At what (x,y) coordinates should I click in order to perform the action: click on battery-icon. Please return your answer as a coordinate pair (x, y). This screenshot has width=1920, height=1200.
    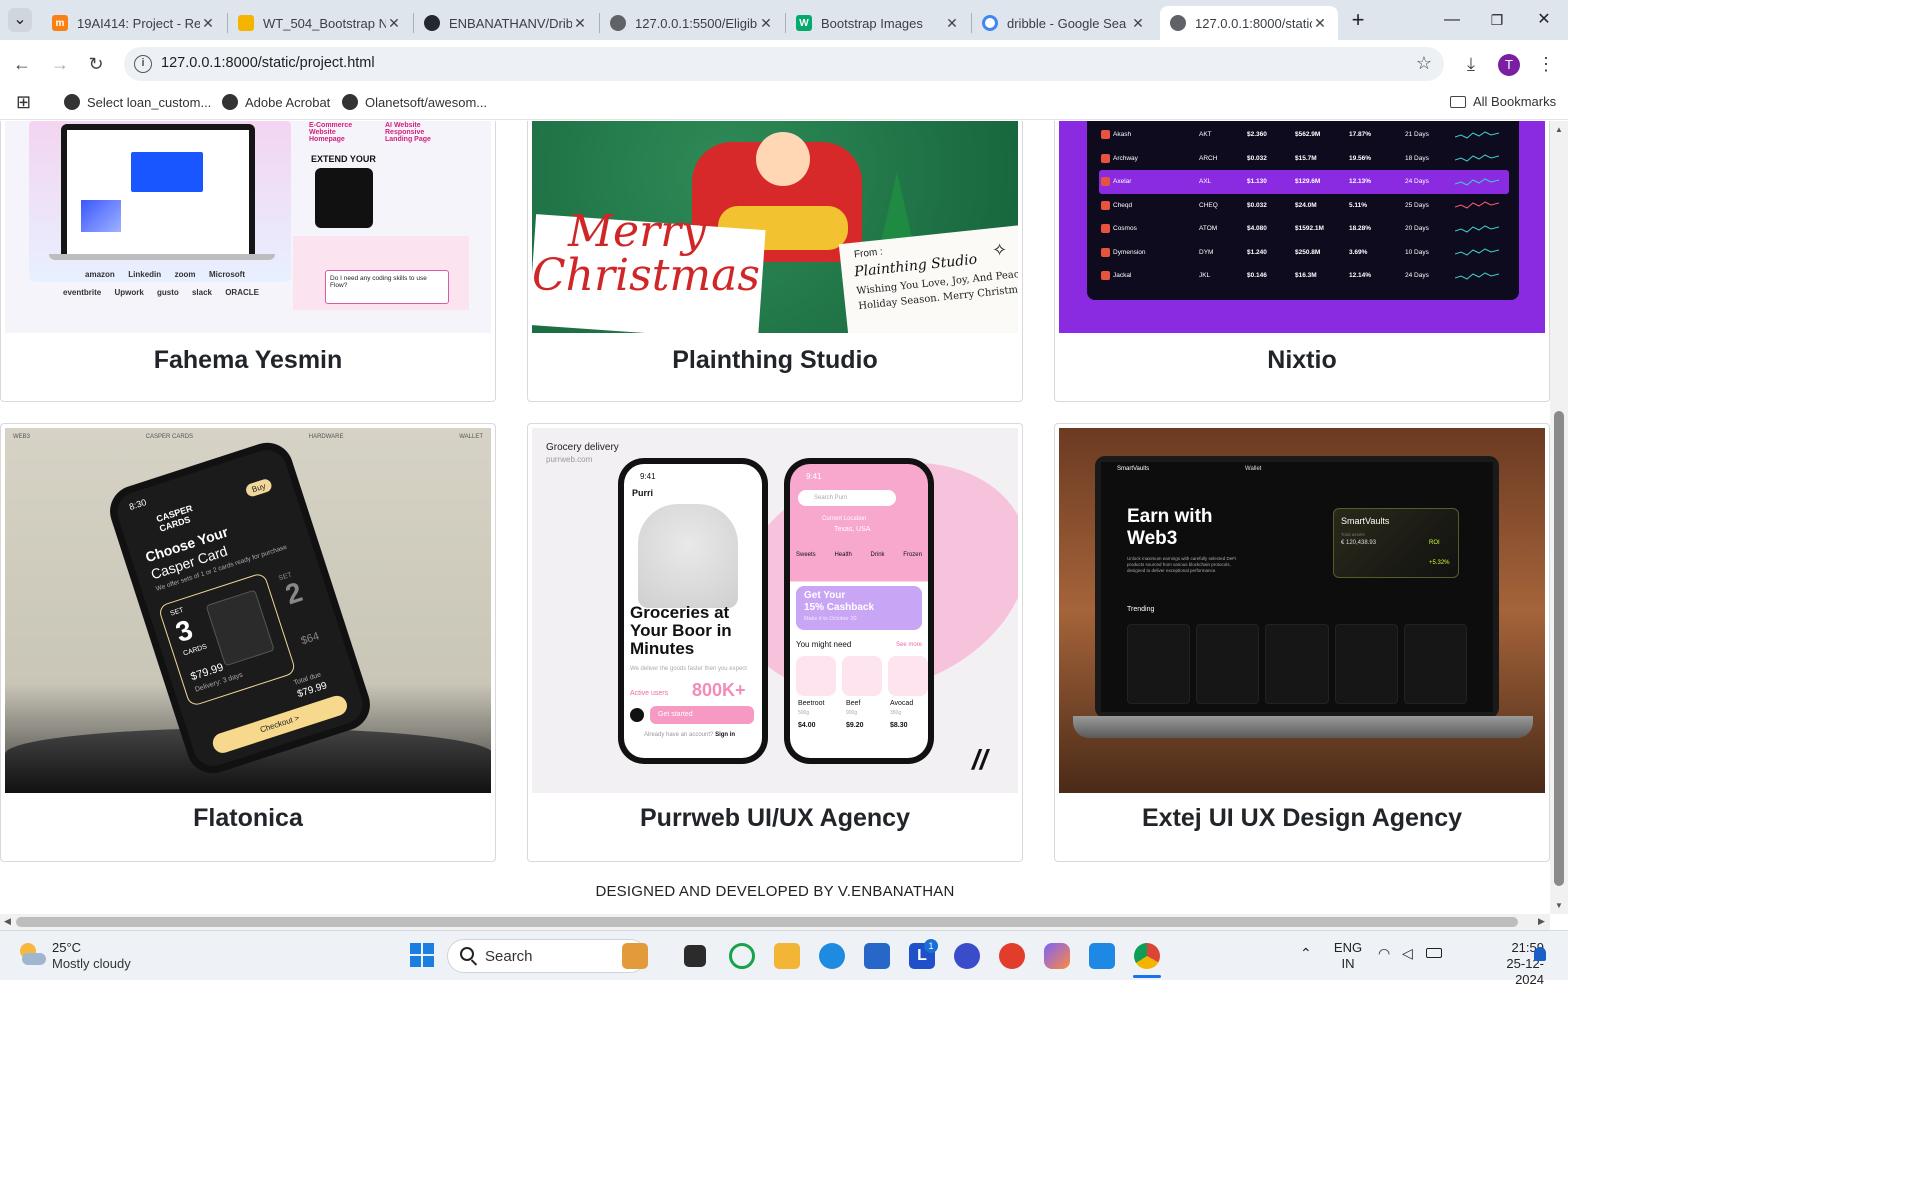
    Looking at the image, I should click on (1434, 953).